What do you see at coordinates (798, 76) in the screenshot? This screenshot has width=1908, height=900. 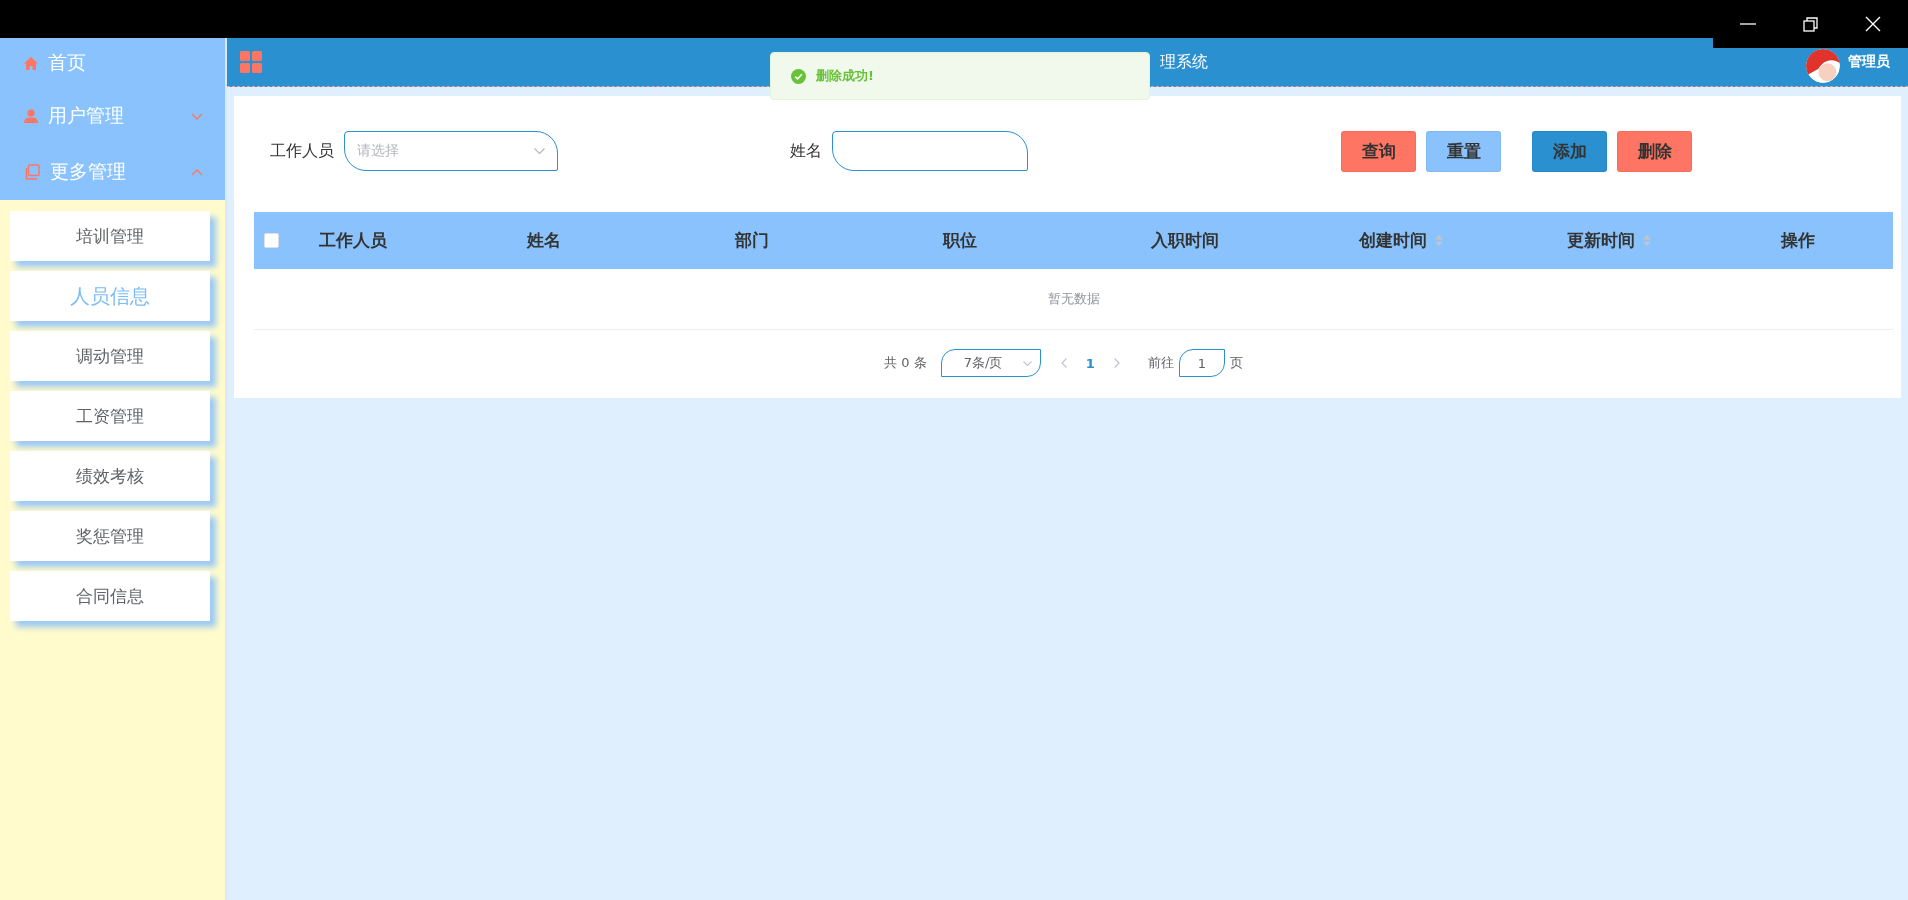 I see `check-circle-icon` at bounding box center [798, 76].